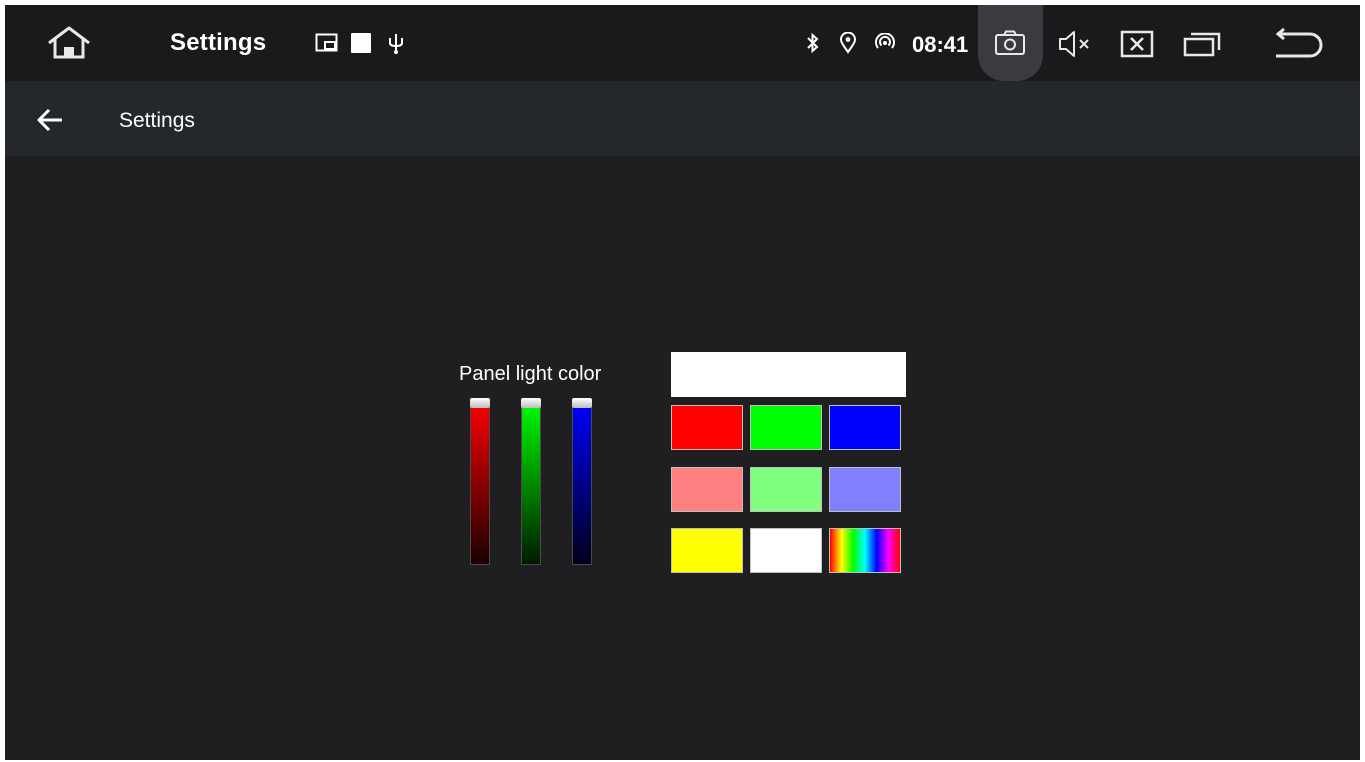  Describe the element at coordinates (582, 481) in the screenshot. I see `blue-slider` at that location.